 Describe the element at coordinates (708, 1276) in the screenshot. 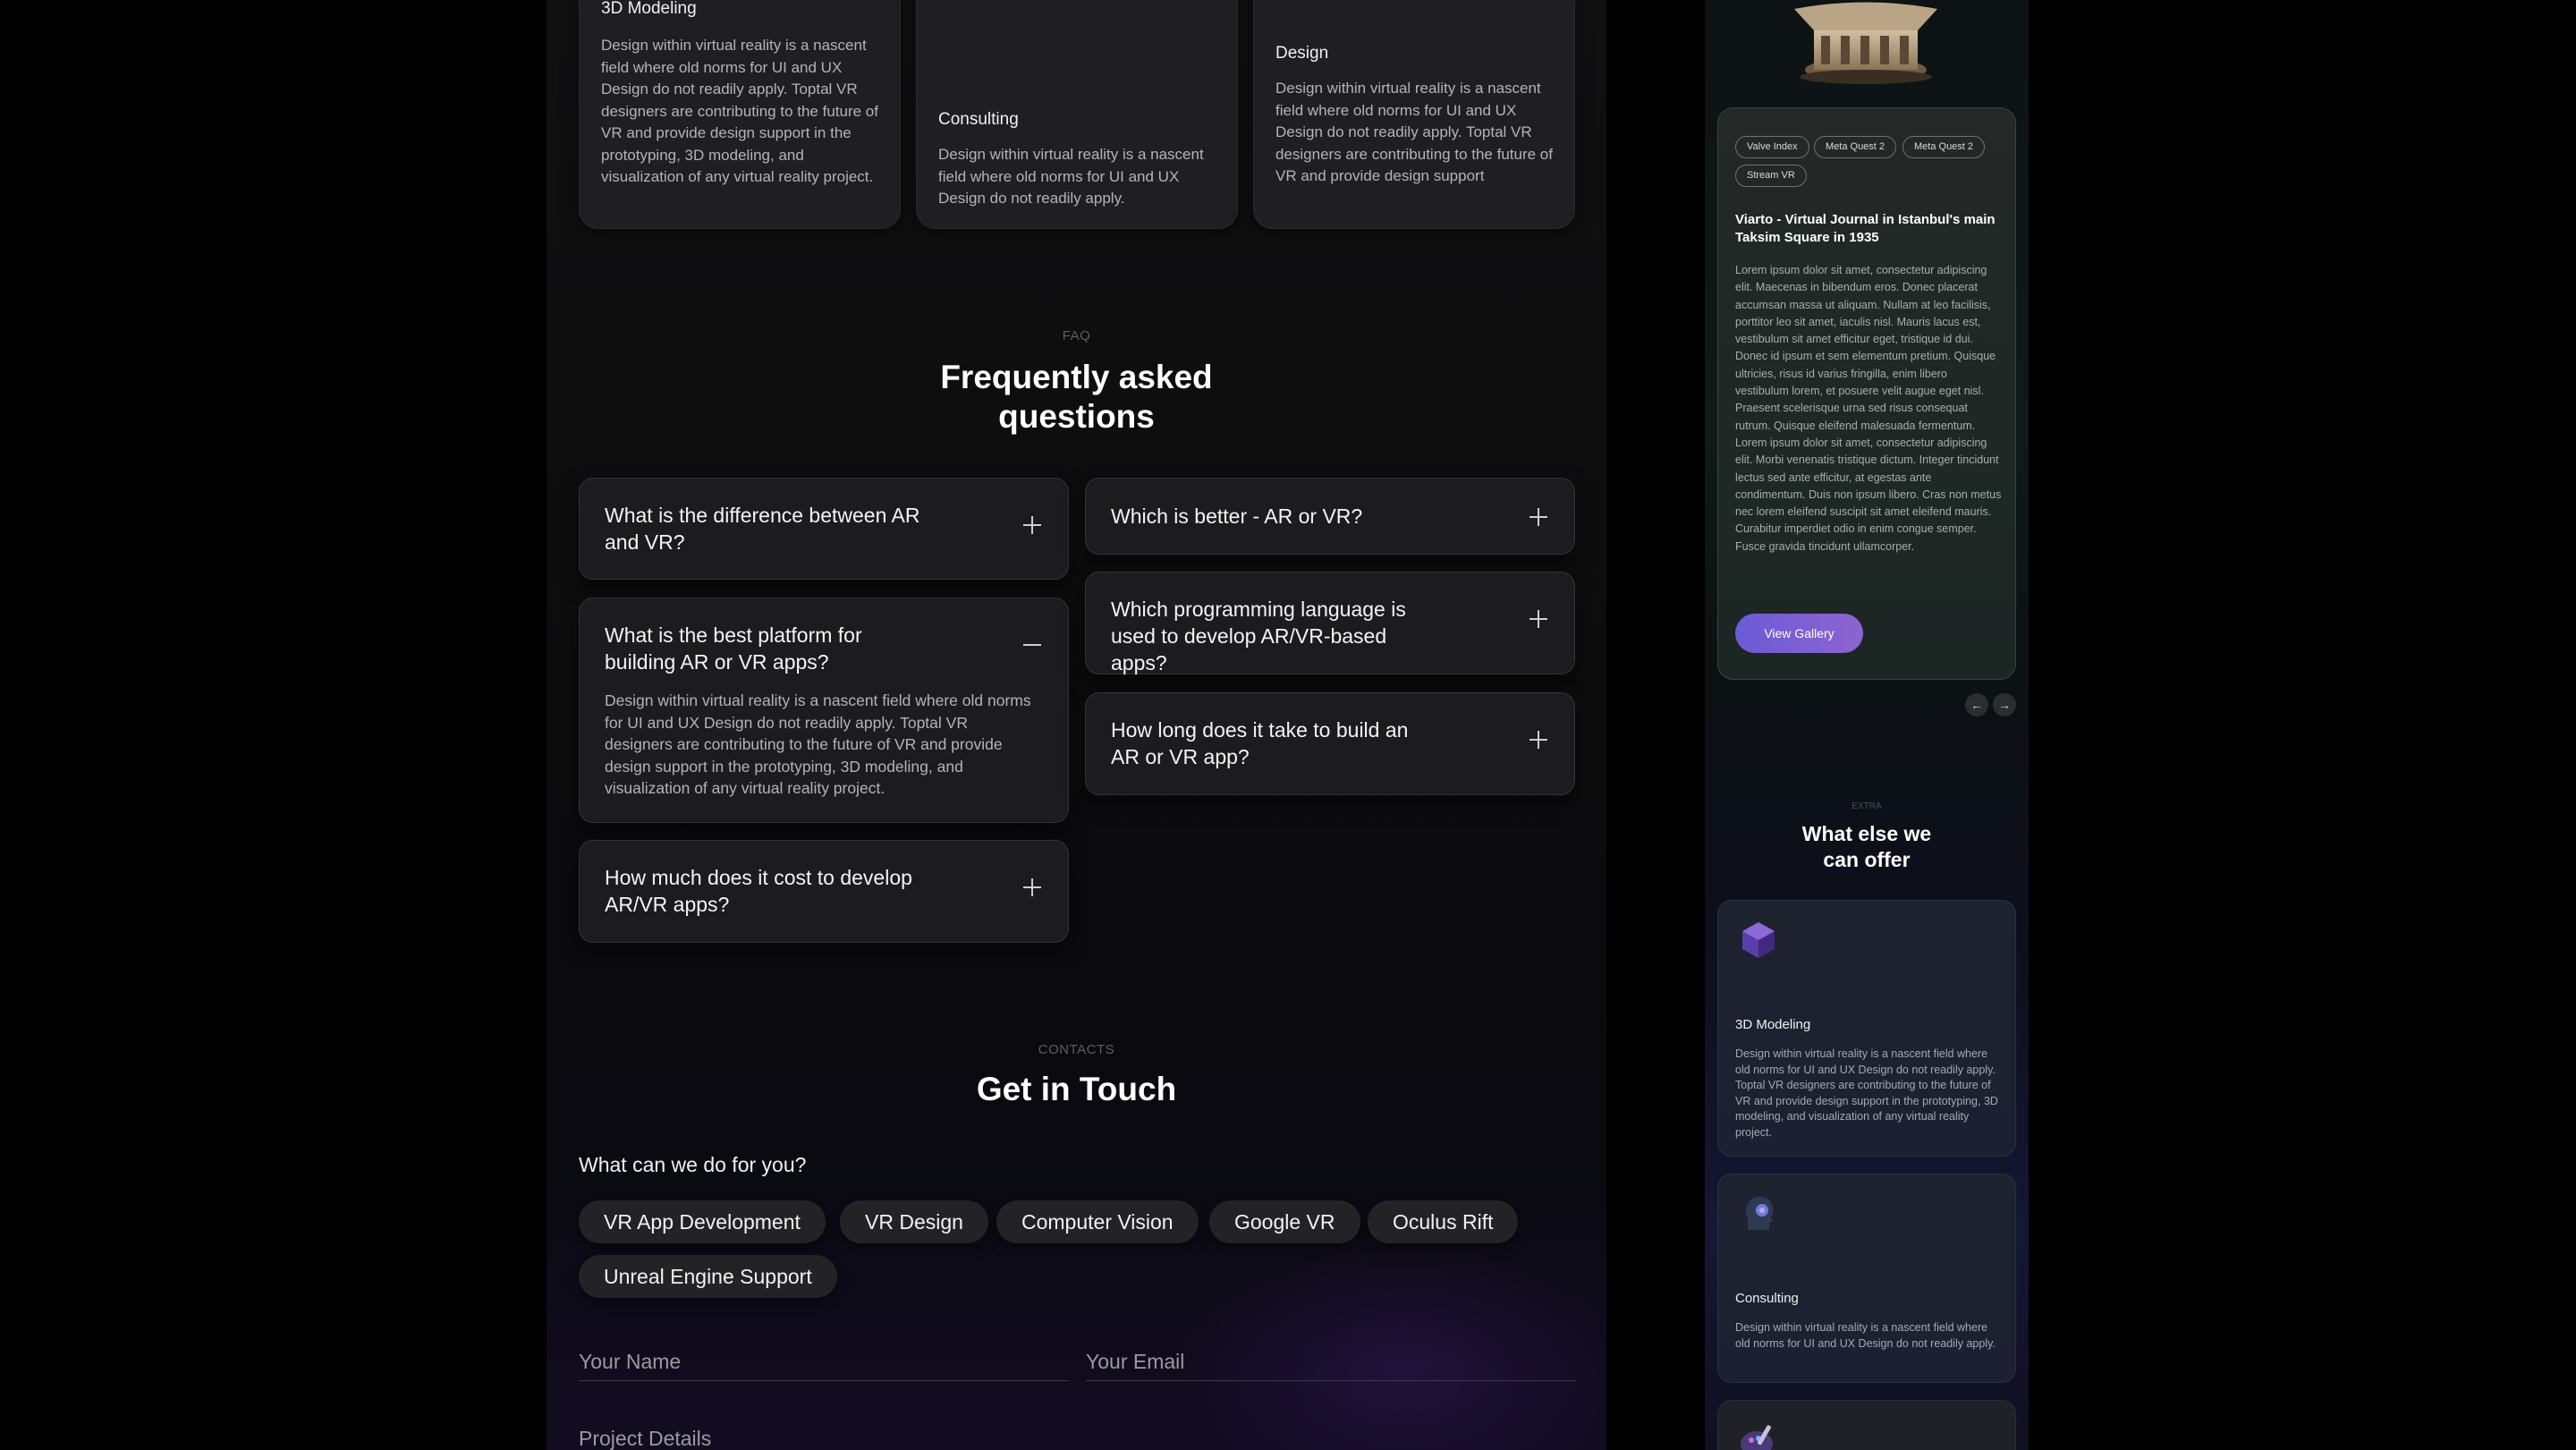

I see `chip-unreal-engine-support: Unreal Engine Support` at that location.